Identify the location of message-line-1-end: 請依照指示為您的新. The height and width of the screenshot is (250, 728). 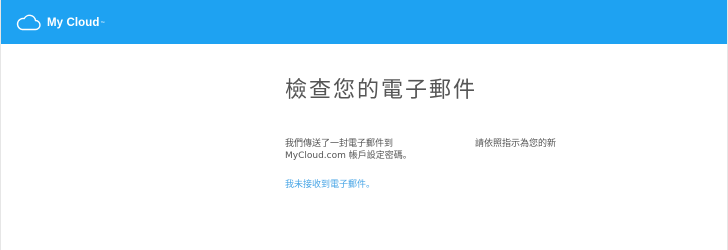
(516, 144).